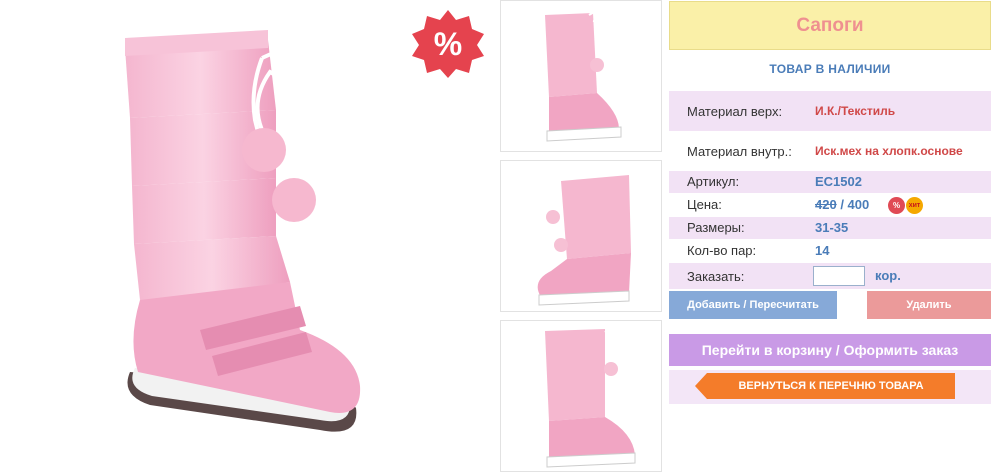 The width and height of the screenshot is (996, 472). I want to click on back-row: ВЕРНУТЬСЯ К ПЕРЕЧНЮ ТОВАРА, so click(830, 387).